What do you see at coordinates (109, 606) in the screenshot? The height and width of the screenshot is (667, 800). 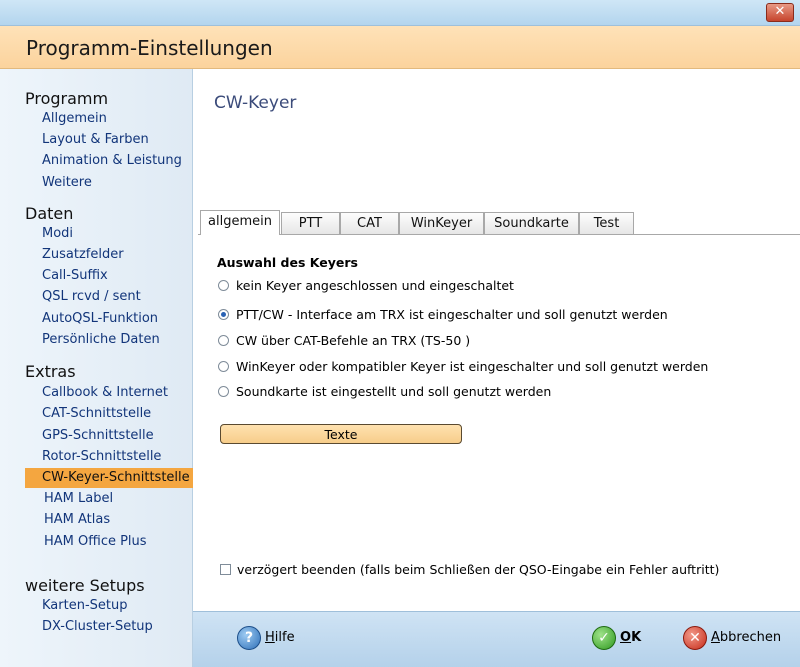 I see `sidebar-item-karten-setup: Karten-Setup` at bounding box center [109, 606].